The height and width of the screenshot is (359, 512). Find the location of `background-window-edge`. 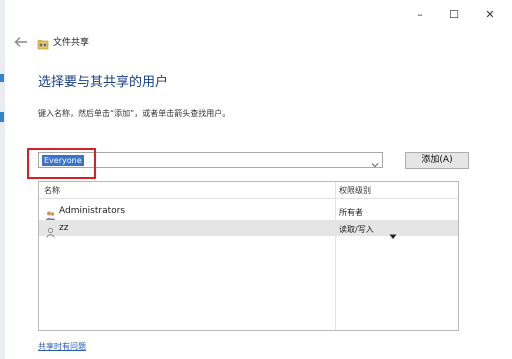

background-window-edge is located at coordinates (2, 179).